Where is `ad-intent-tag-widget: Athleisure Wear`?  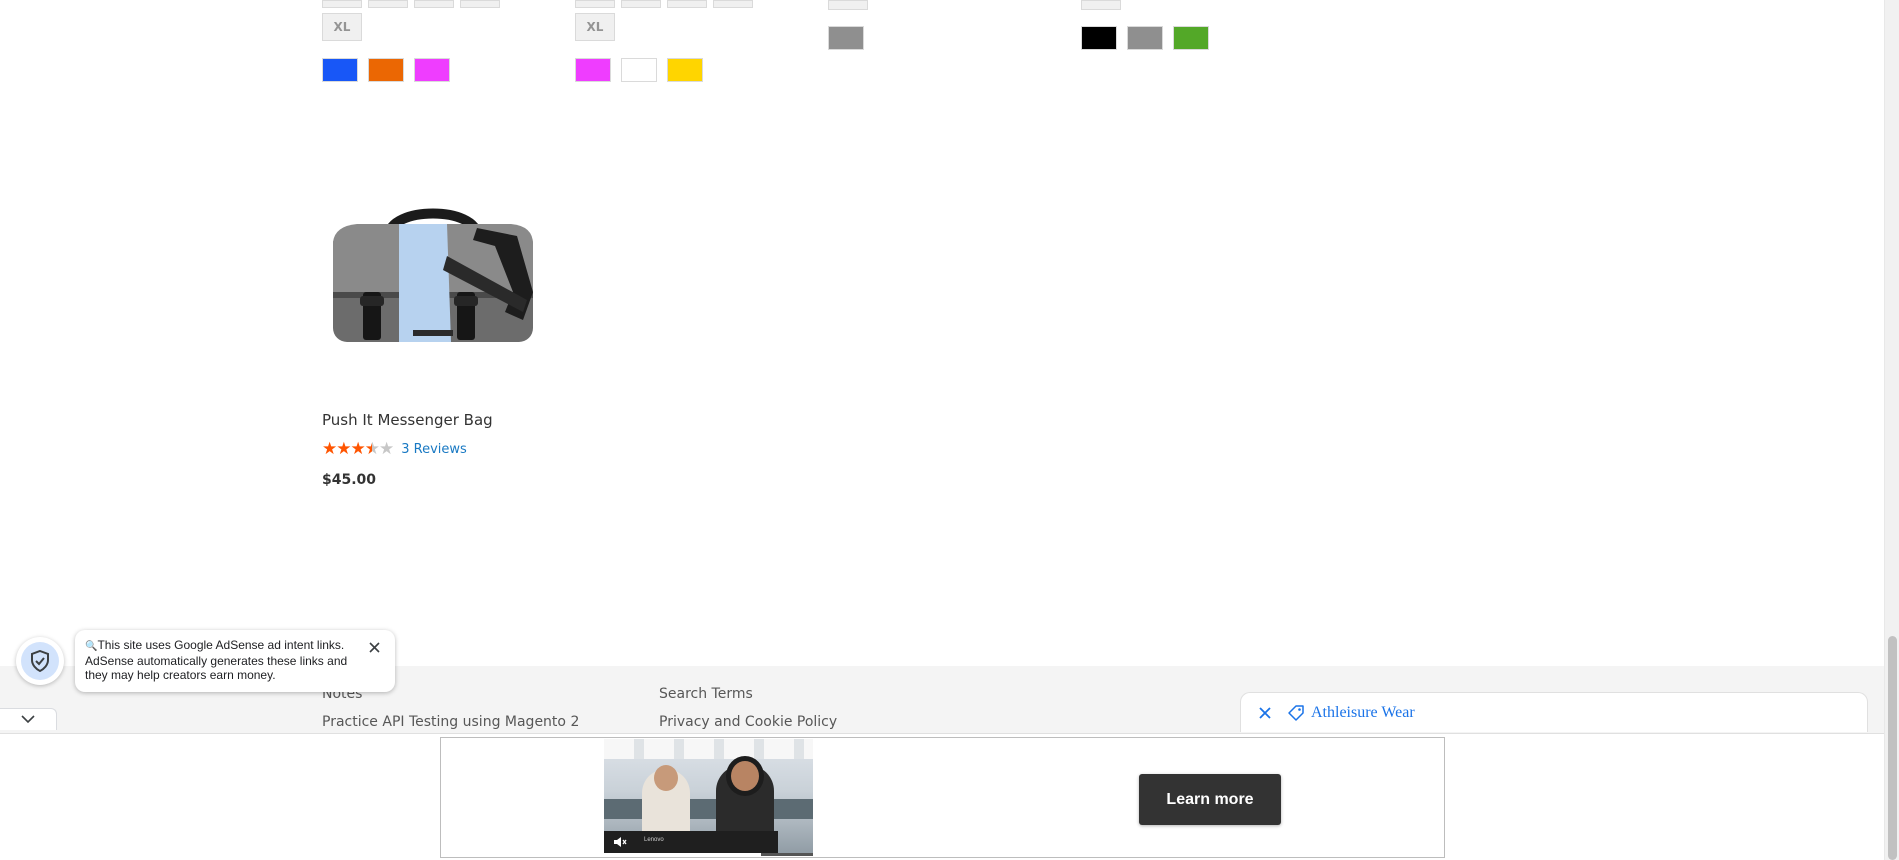 ad-intent-tag-widget: Athleisure Wear is located at coordinates (1554, 712).